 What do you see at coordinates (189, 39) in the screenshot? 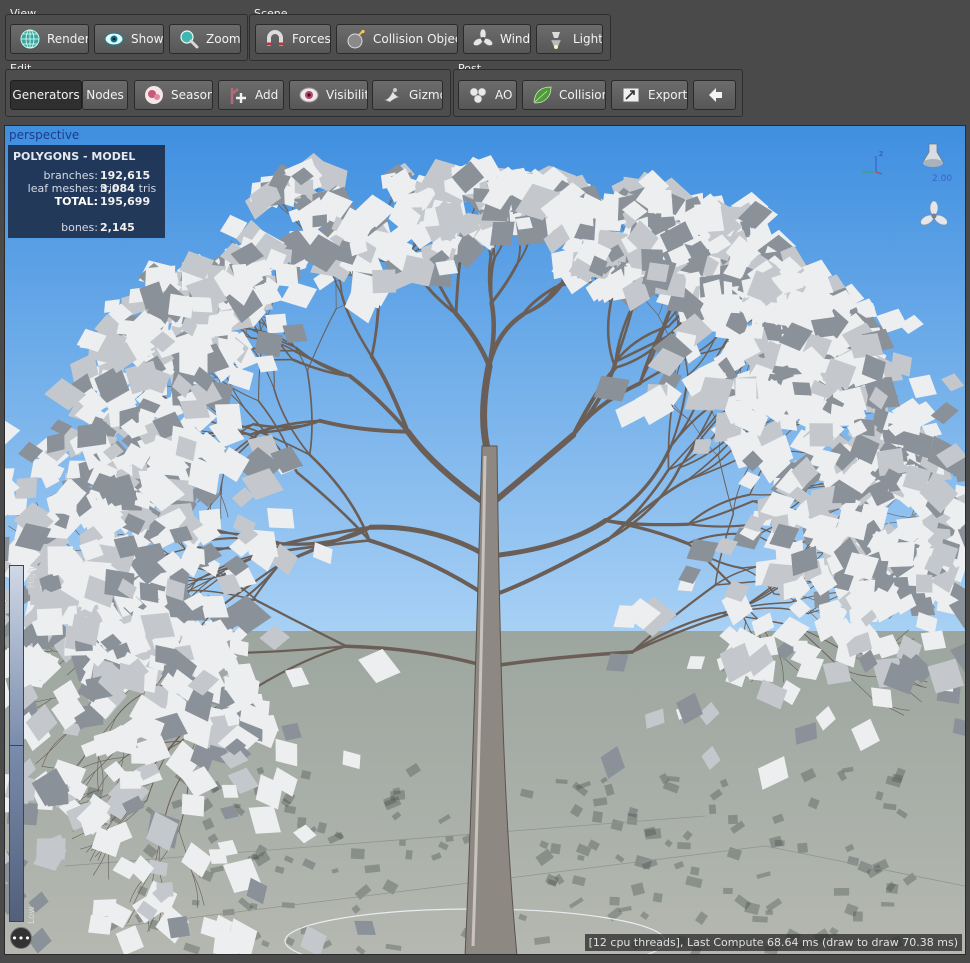
I see `magnifier-icon` at bounding box center [189, 39].